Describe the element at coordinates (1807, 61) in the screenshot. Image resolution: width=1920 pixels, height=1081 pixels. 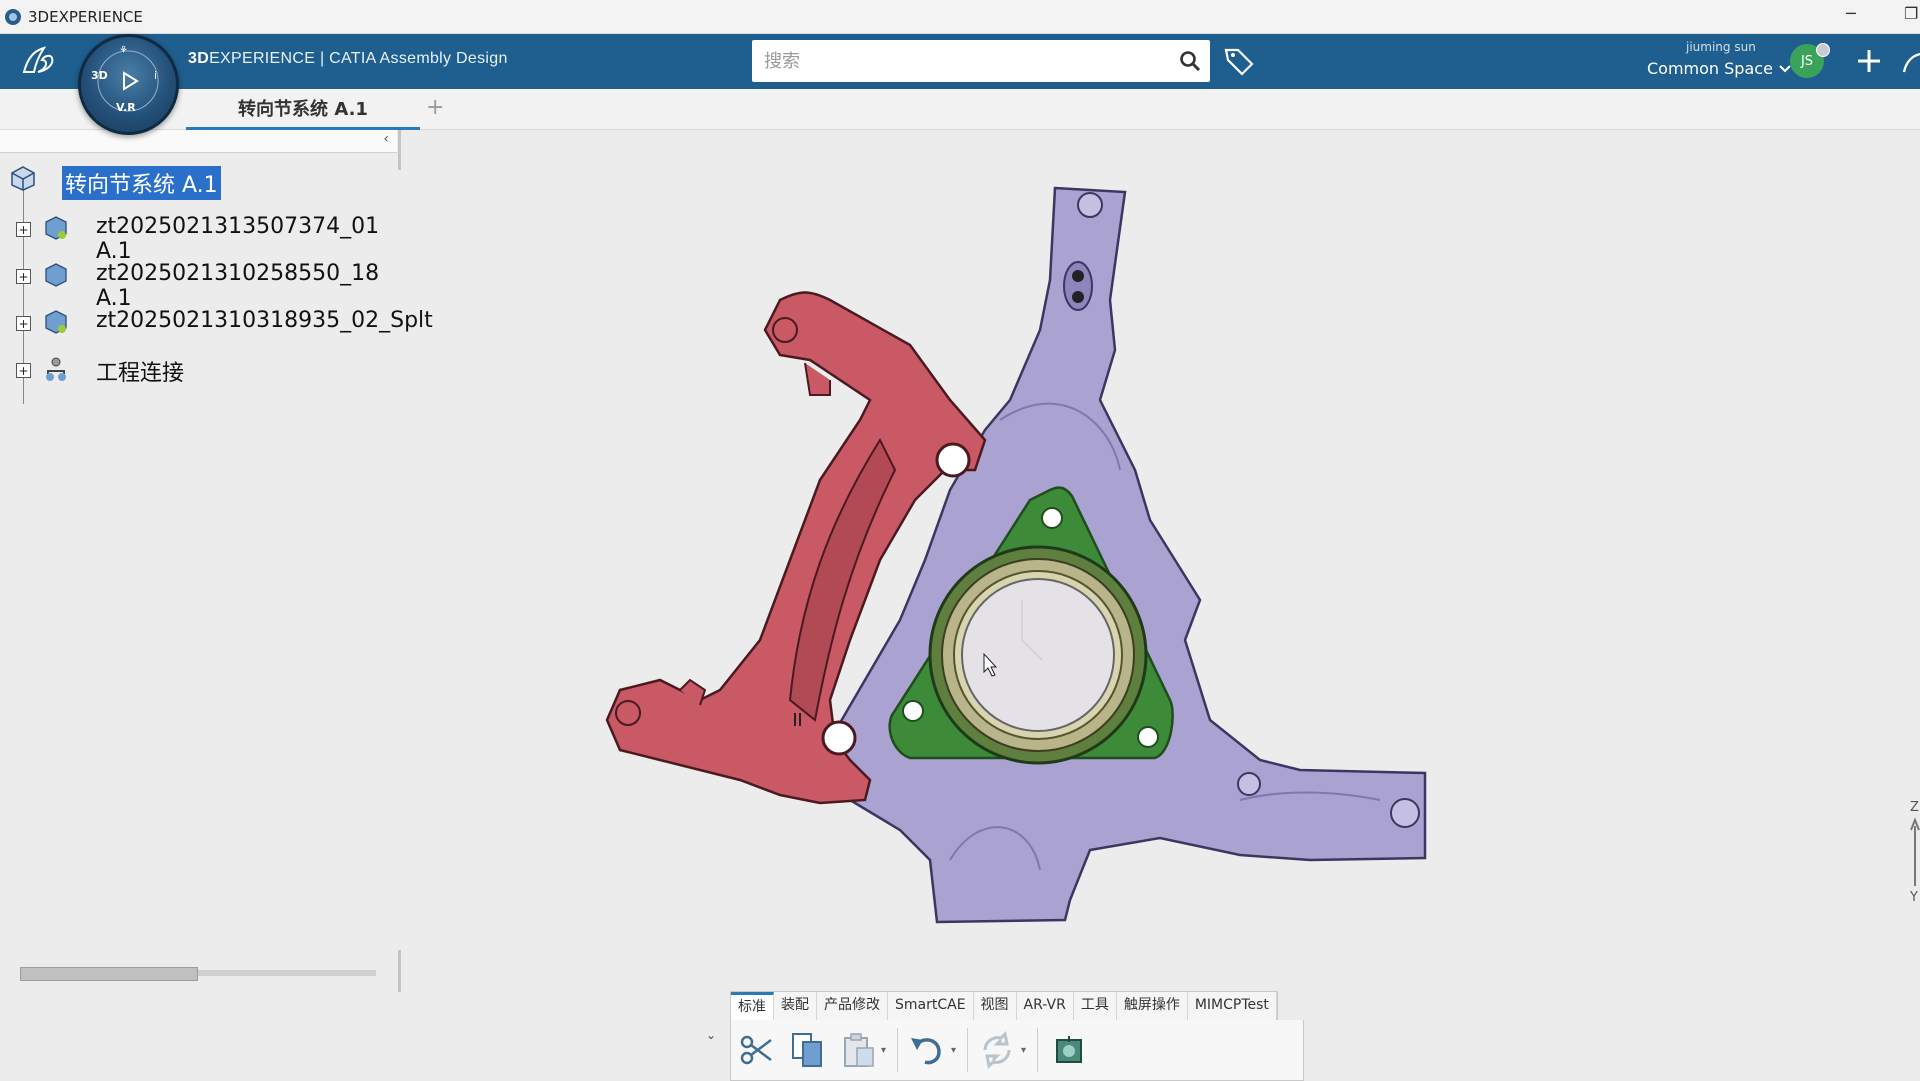
I see `avatar-initials: JS` at that location.